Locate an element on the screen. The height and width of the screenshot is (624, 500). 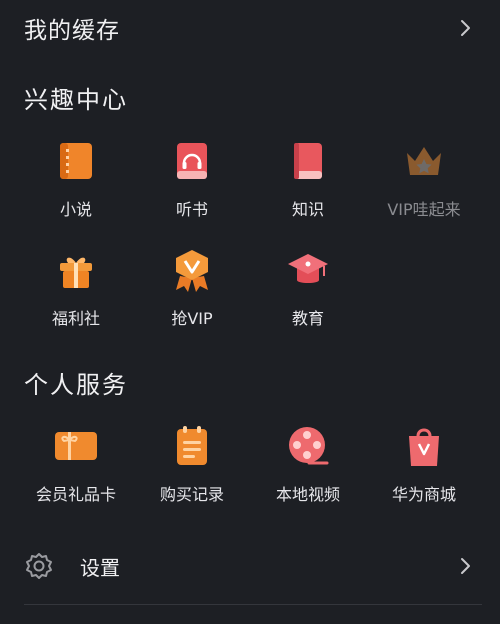
shopping-bag-icon is located at coordinates (424, 446).